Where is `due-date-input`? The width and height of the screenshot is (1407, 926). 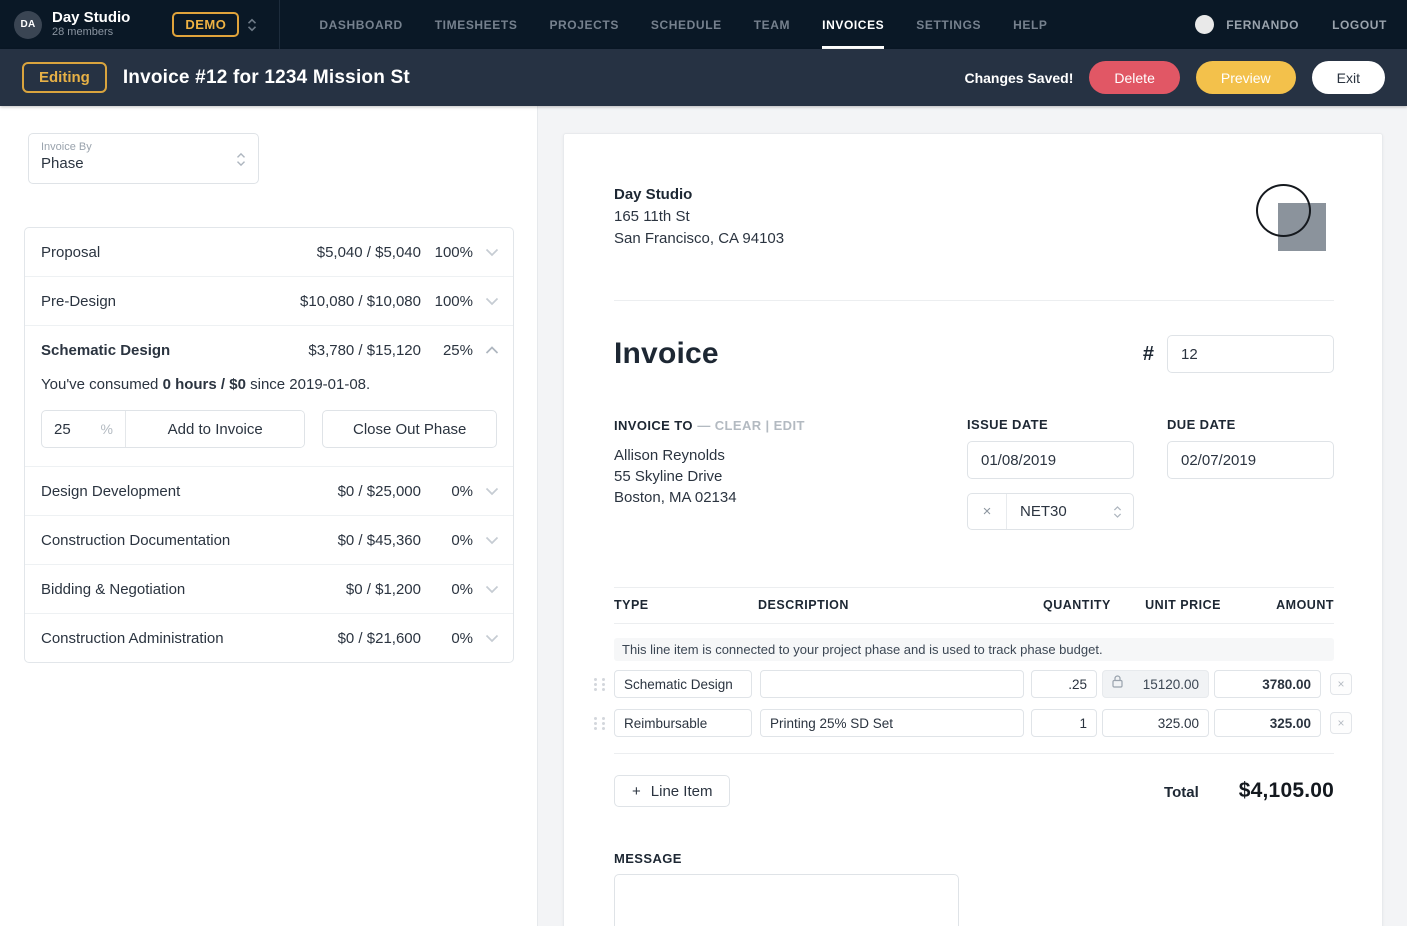
due-date-input is located at coordinates (1250, 460).